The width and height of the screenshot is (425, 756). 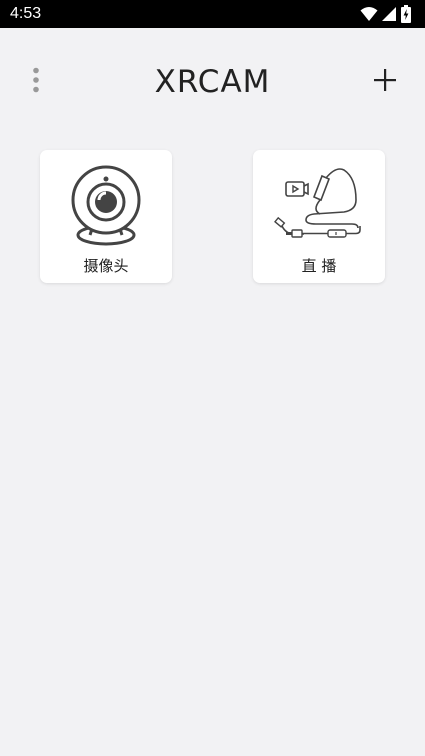 What do you see at coordinates (106, 206) in the screenshot?
I see `webcam-icon` at bounding box center [106, 206].